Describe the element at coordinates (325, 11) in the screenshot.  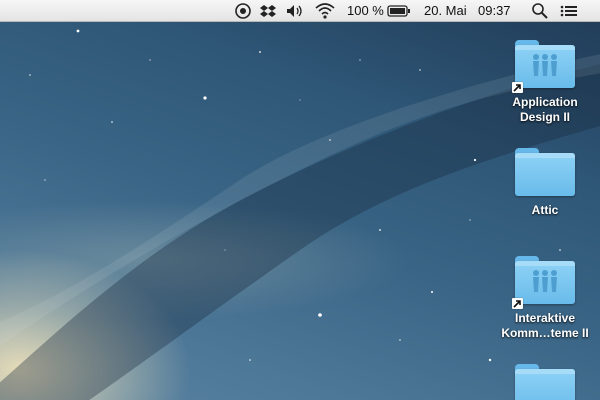
I see `wifi-icon` at that location.